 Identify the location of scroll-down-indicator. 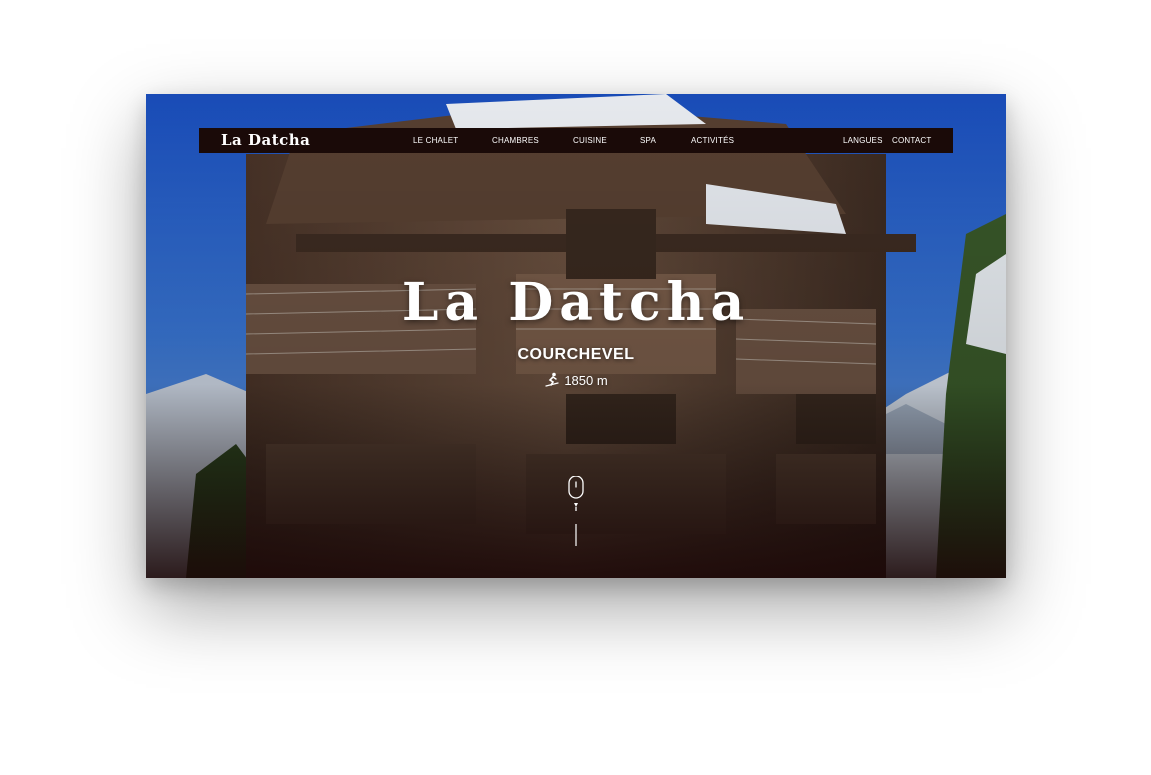
(576, 511).